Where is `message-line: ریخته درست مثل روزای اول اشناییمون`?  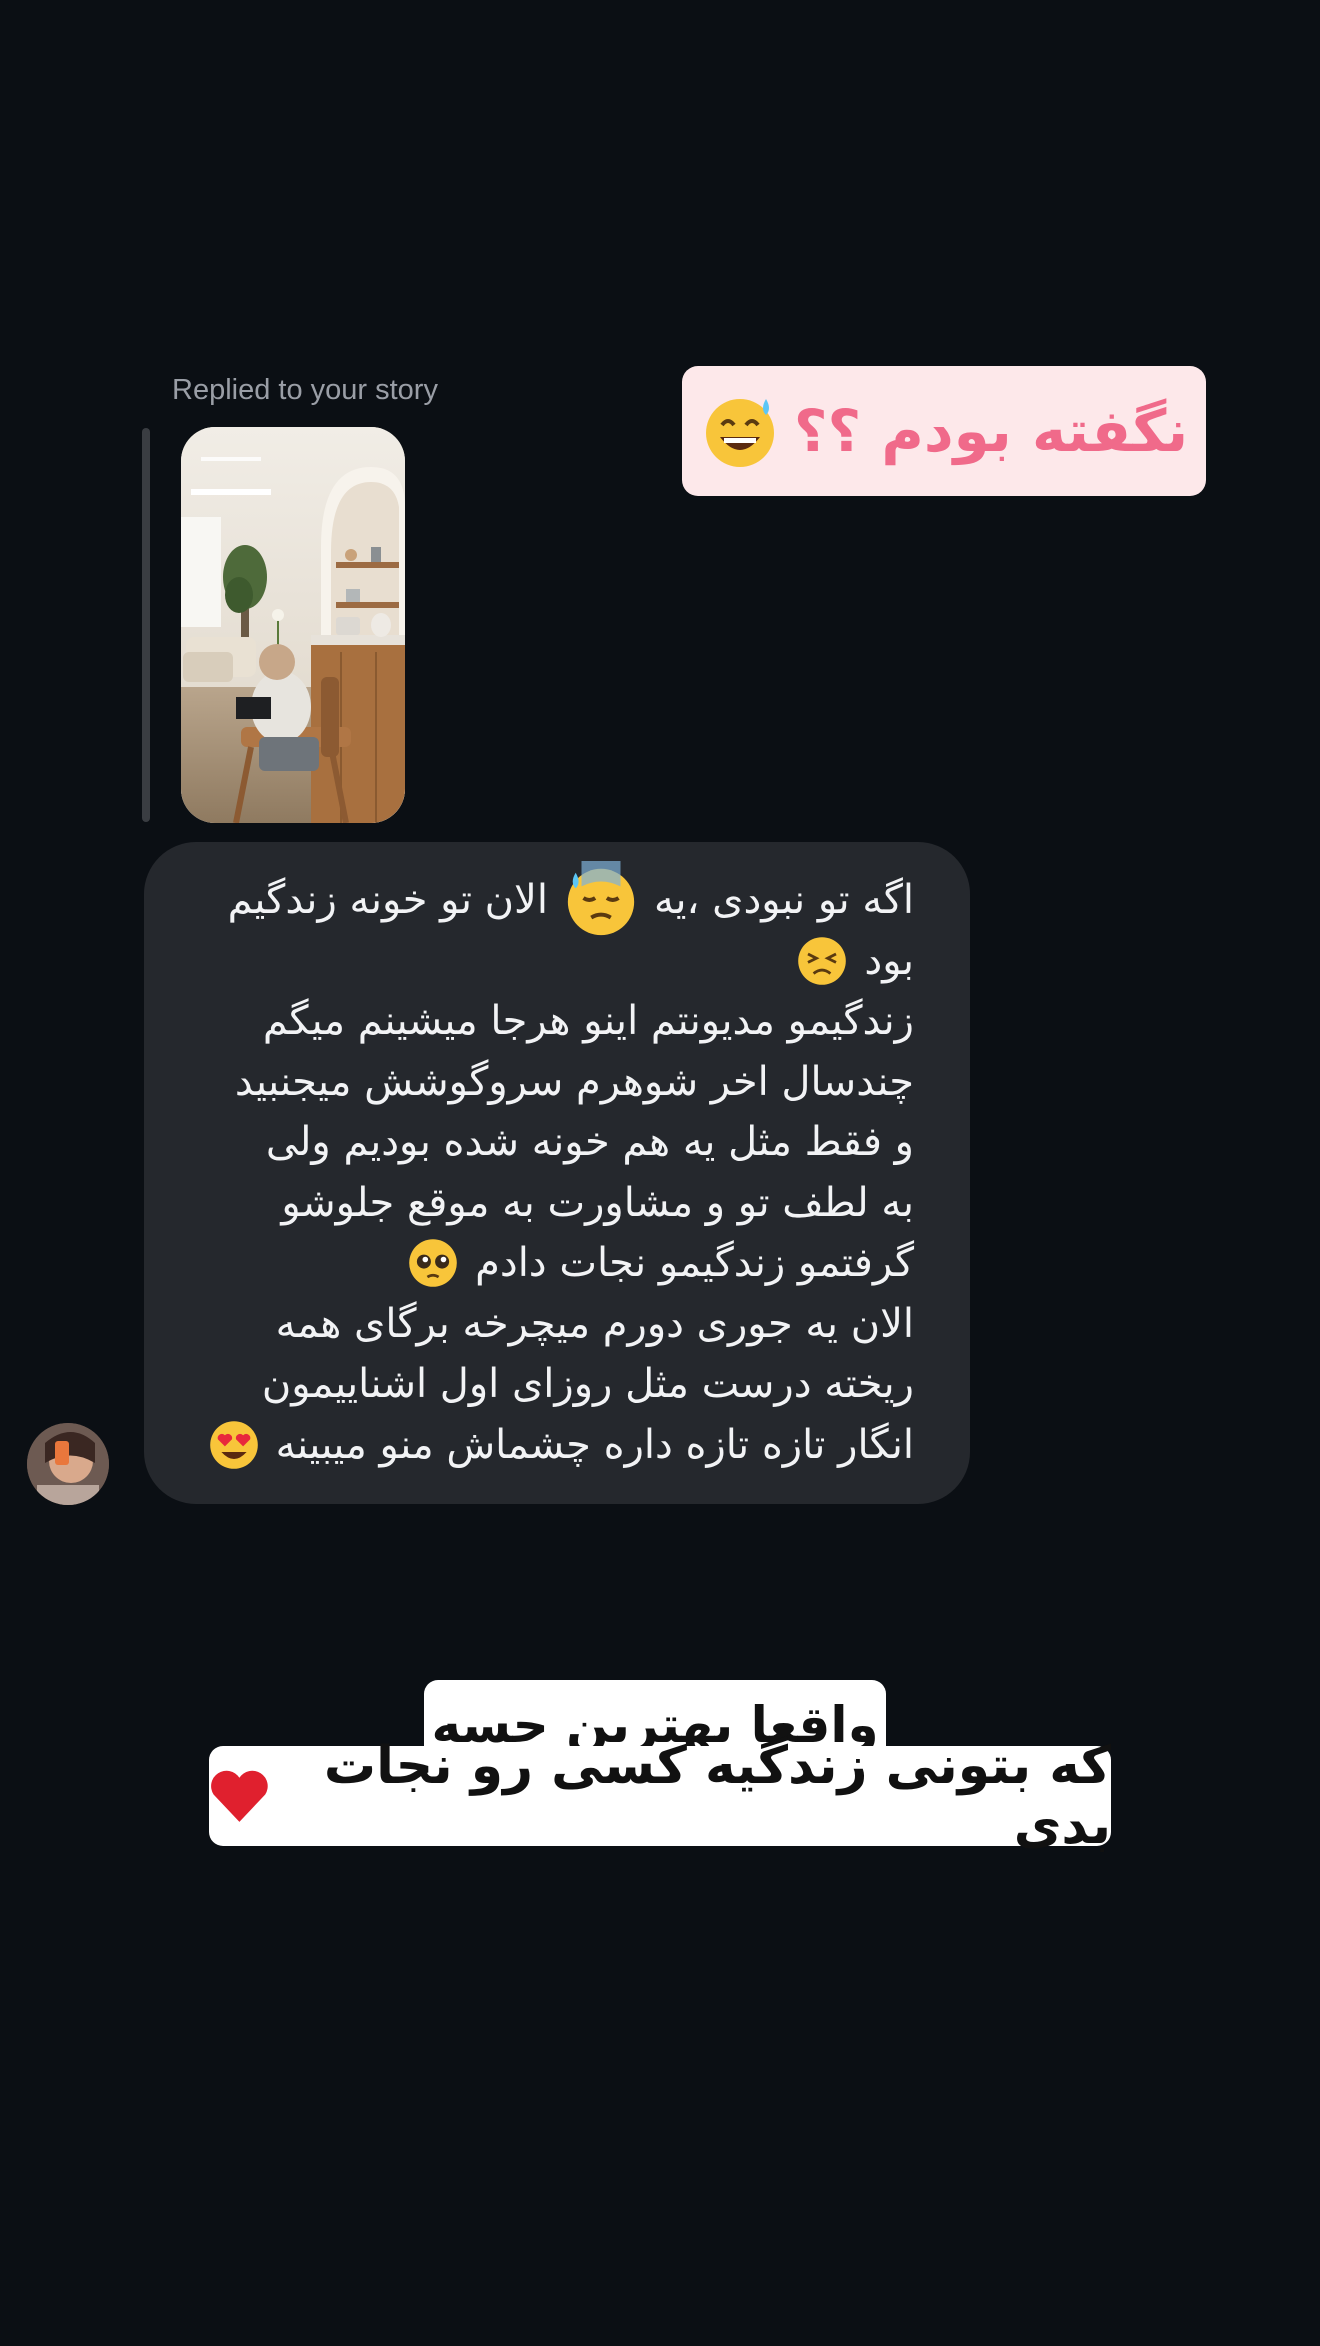 message-line: ریخته درست مثل روزای اول اشناییمون is located at coordinates (587, 1384).